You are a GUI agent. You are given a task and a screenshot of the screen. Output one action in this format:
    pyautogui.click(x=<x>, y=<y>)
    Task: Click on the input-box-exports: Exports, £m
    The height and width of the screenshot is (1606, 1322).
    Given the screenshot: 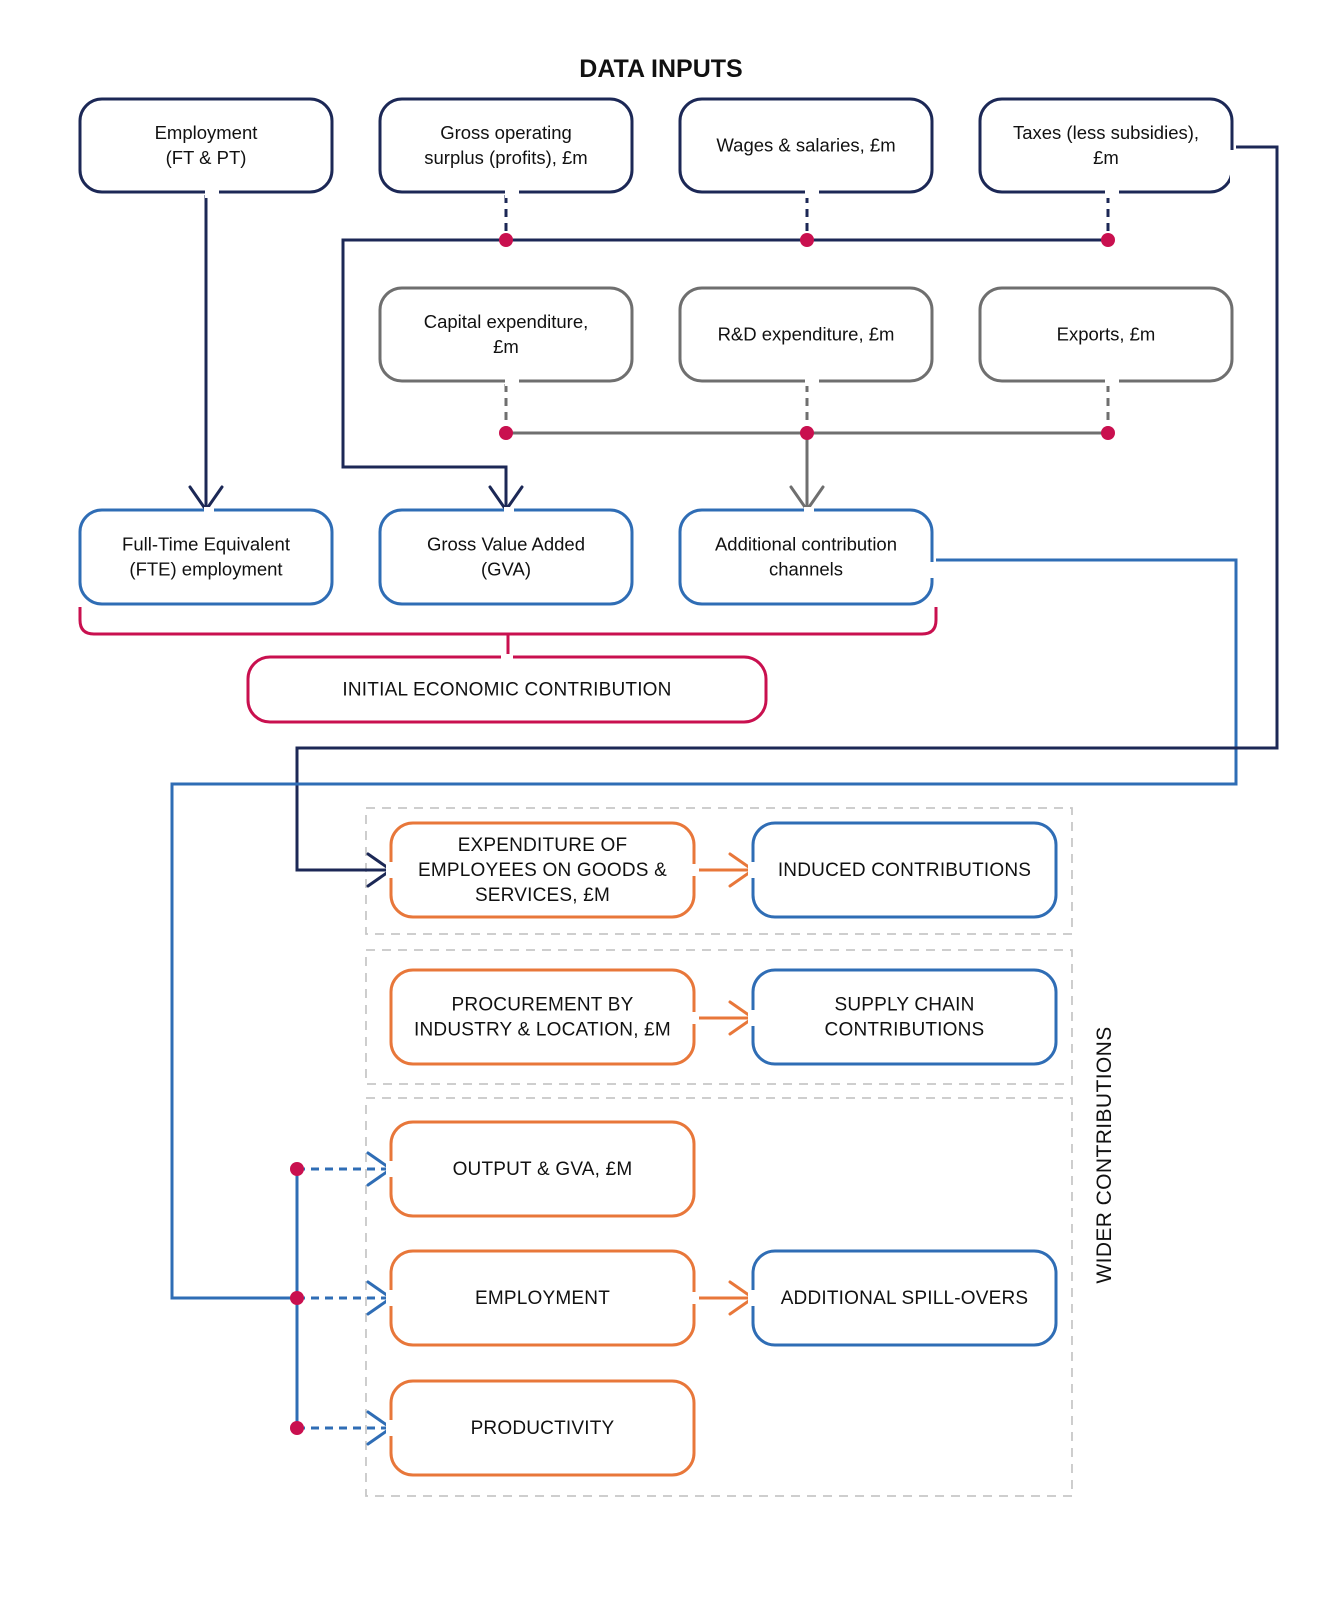 What is the action you would take?
    pyautogui.click(x=1106, y=336)
    